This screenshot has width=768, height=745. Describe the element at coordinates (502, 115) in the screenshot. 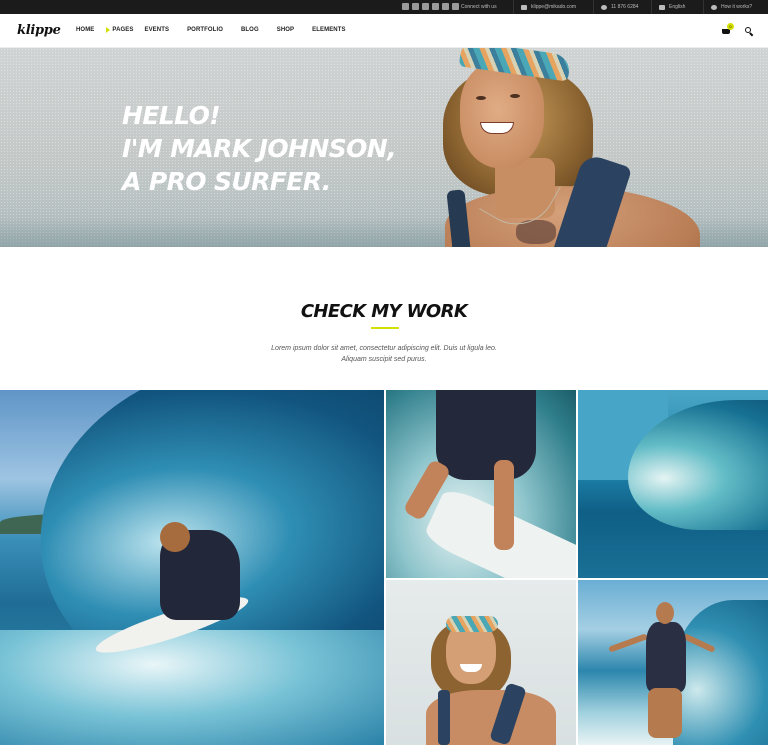

I see `face` at that location.